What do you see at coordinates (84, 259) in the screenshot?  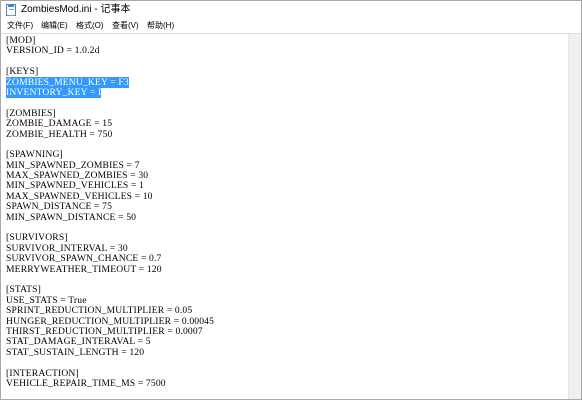 I see `line-text: SURVIVOR_SPAWN_CHANCE = 0.7` at bounding box center [84, 259].